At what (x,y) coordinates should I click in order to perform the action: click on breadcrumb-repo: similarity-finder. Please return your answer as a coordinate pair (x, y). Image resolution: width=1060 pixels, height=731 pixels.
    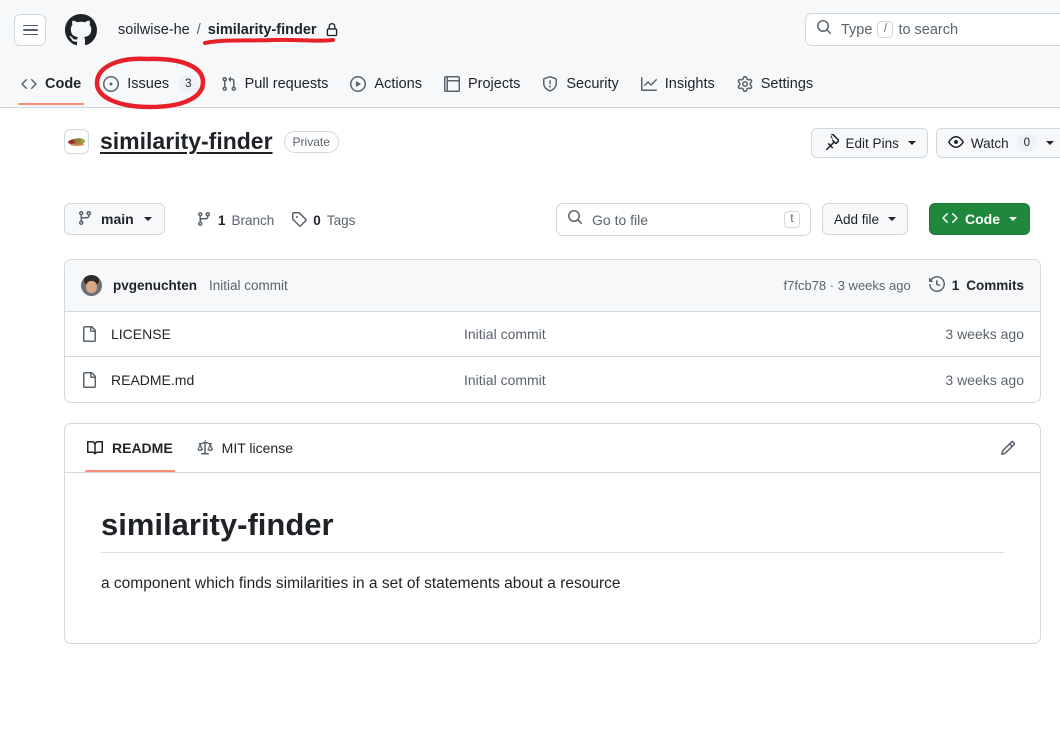
    Looking at the image, I should click on (262, 30).